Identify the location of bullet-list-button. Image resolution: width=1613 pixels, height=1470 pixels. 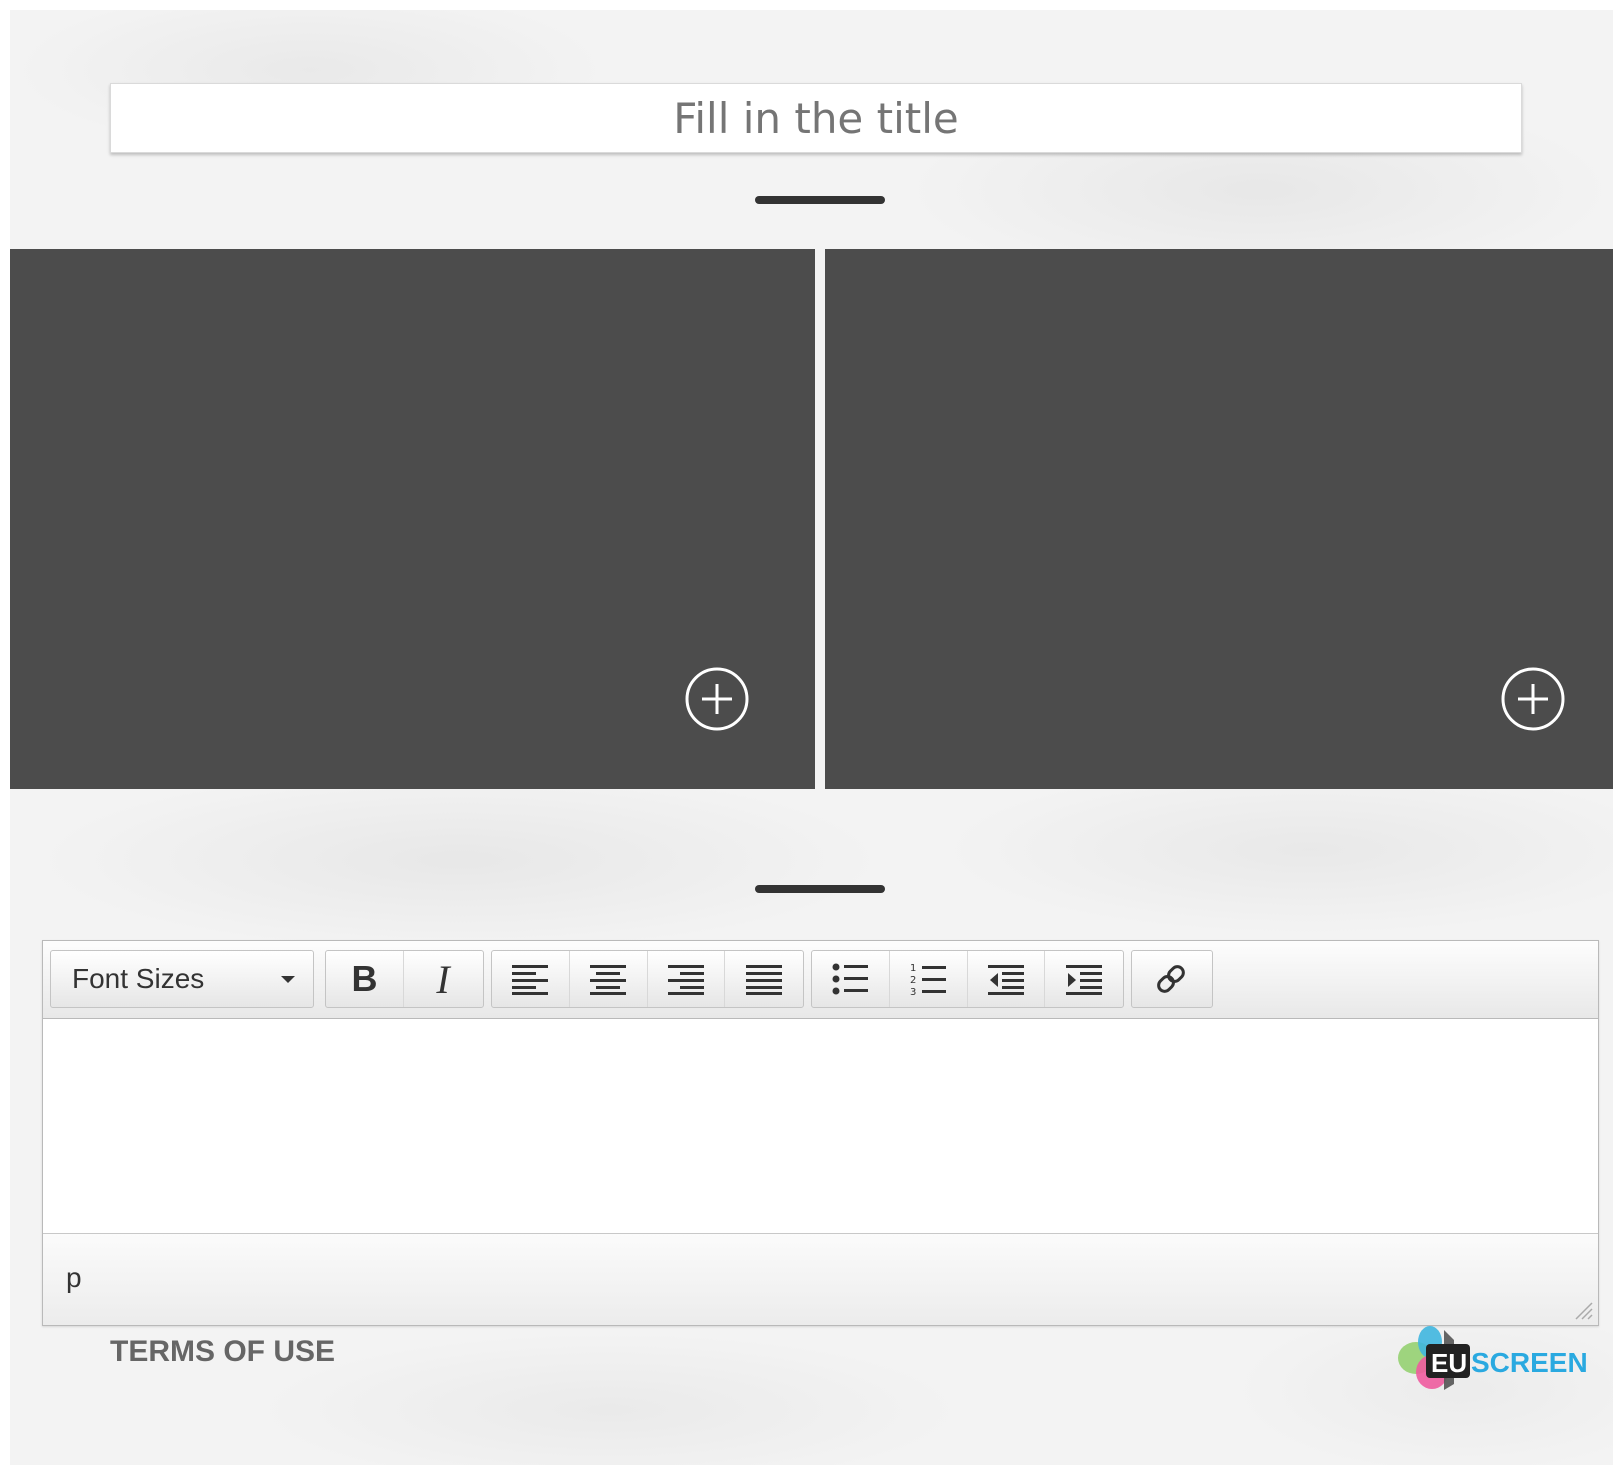
(851, 979).